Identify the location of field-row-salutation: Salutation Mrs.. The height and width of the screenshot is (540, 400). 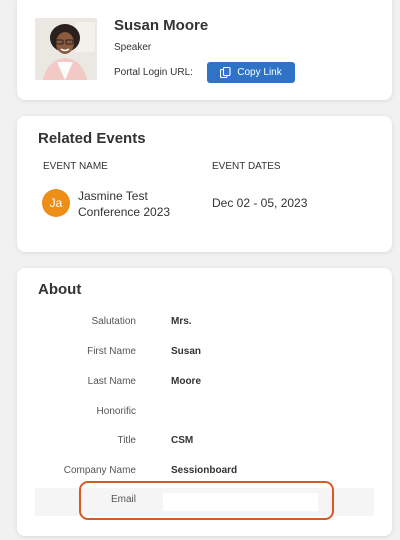
(204, 324).